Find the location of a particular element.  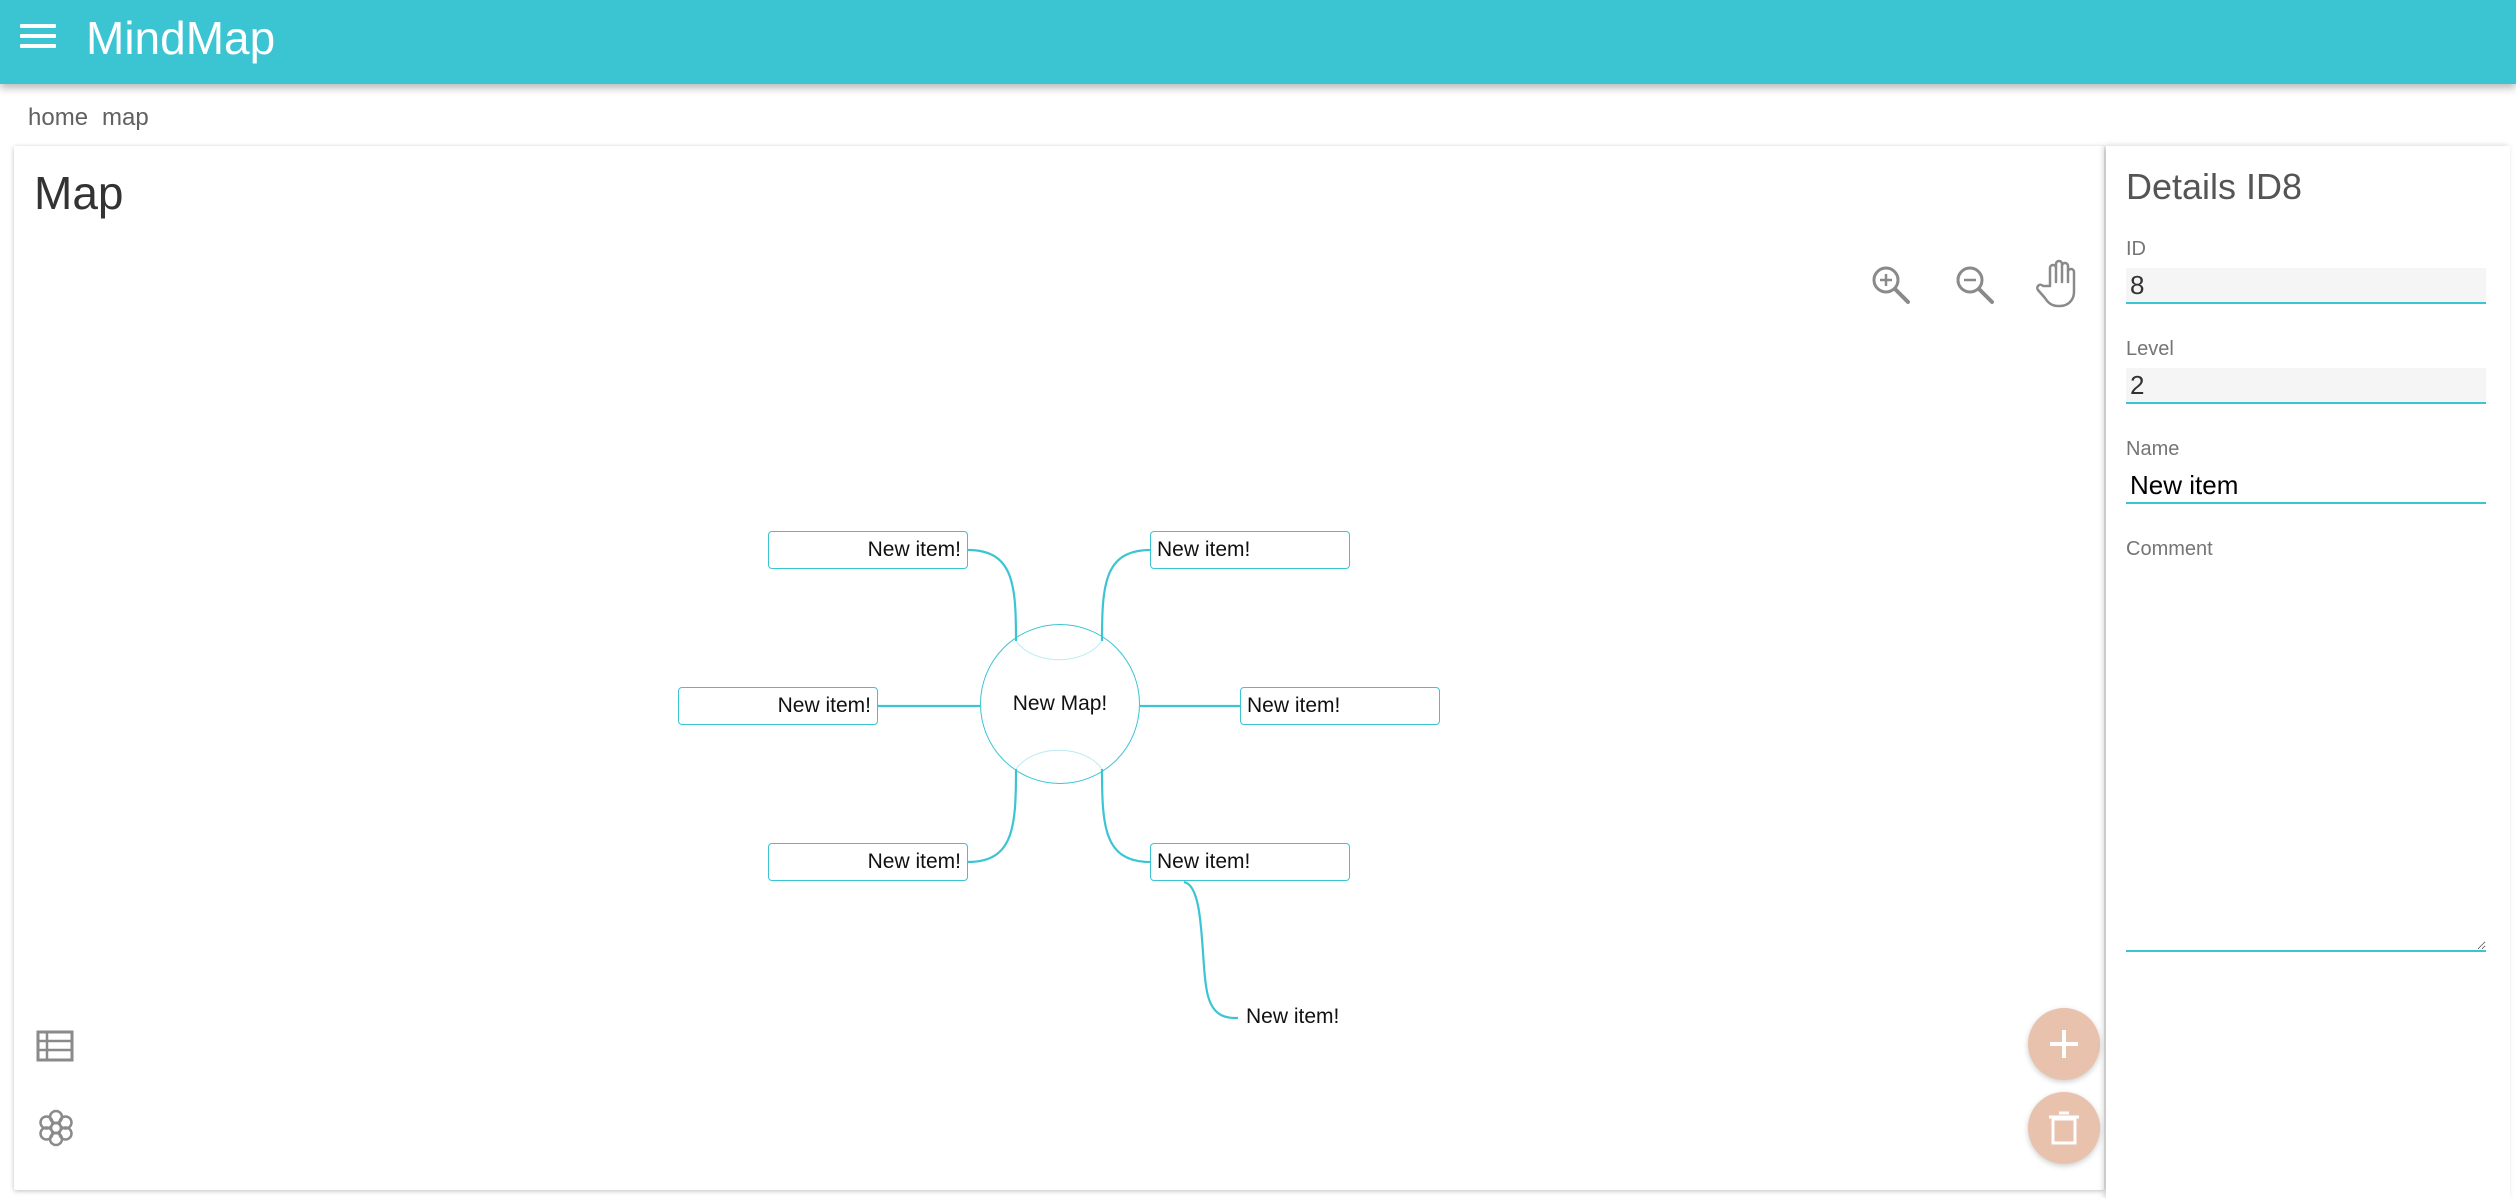

map-node-top-left: New item! is located at coordinates (868, 550).